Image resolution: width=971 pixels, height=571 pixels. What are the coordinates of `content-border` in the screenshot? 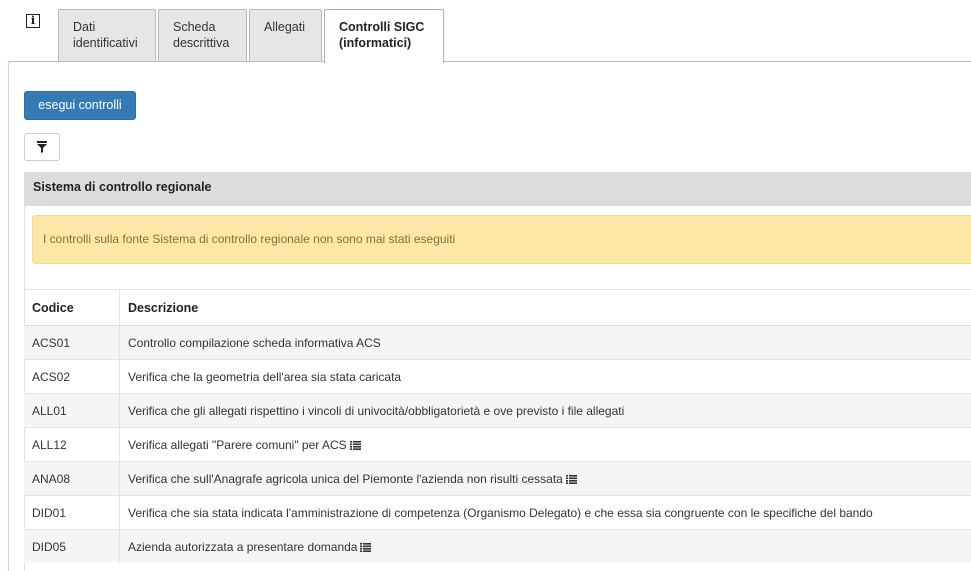 It's located at (8, 316).